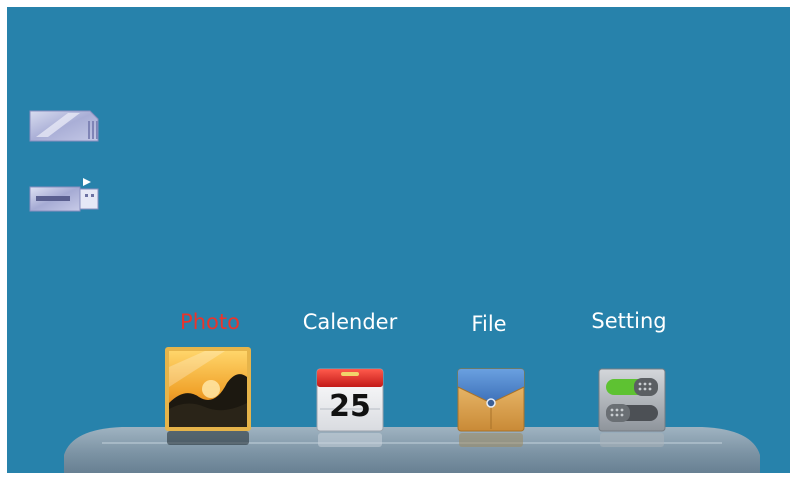 The height and width of the screenshot is (480, 797). What do you see at coordinates (64, 125) in the screenshot?
I see `sd-card-icon` at bounding box center [64, 125].